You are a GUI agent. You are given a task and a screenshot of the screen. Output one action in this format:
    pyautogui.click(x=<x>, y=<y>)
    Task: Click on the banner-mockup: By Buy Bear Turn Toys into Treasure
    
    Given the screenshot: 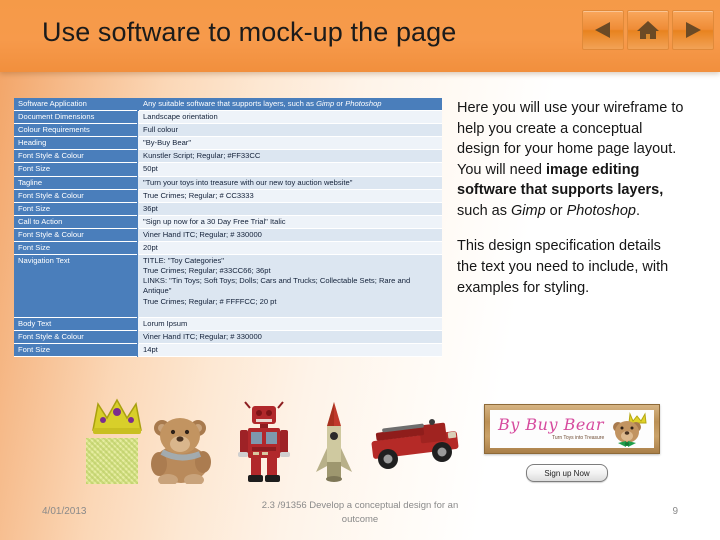 What is the action you would take?
    pyautogui.click(x=572, y=429)
    